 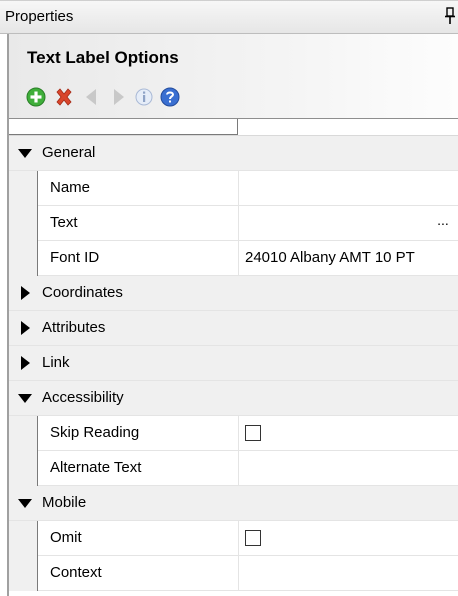 What do you see at coordinates (123, 127) in the screenshot?
I see `column-header-name` at bounding box center [123, 127].